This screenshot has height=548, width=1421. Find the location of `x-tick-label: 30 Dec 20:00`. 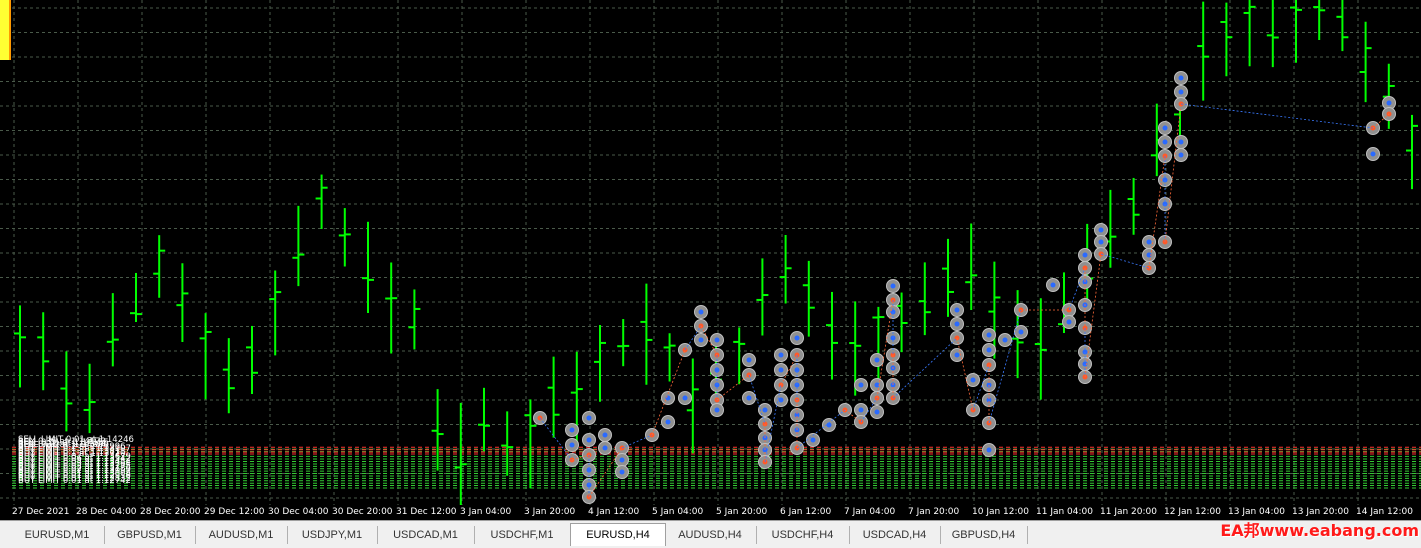

x-tick-label: 30 Dec 20:00 is located at coordinates (362, 512).